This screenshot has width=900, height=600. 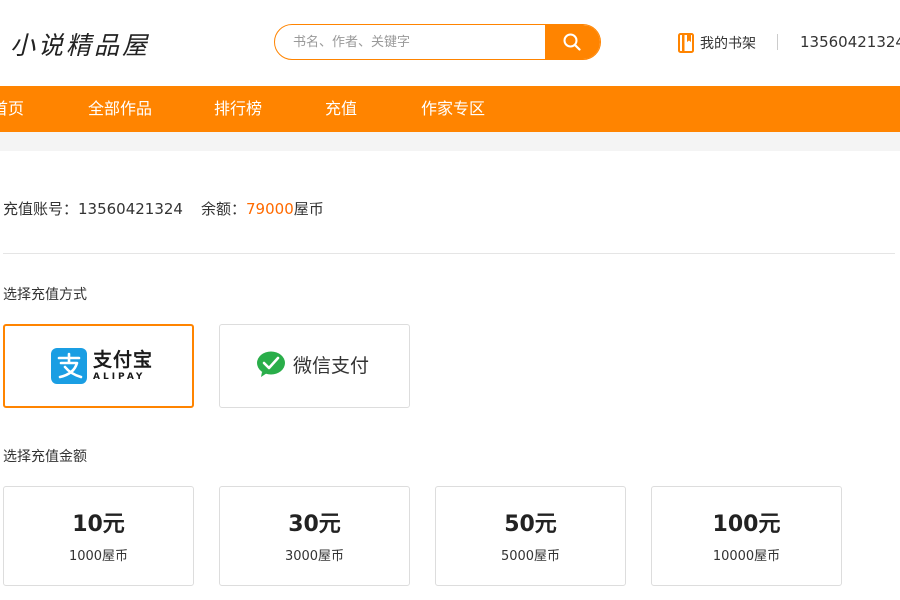 I want to click on nav-item-home: 首页, so click(x=12, y=109).